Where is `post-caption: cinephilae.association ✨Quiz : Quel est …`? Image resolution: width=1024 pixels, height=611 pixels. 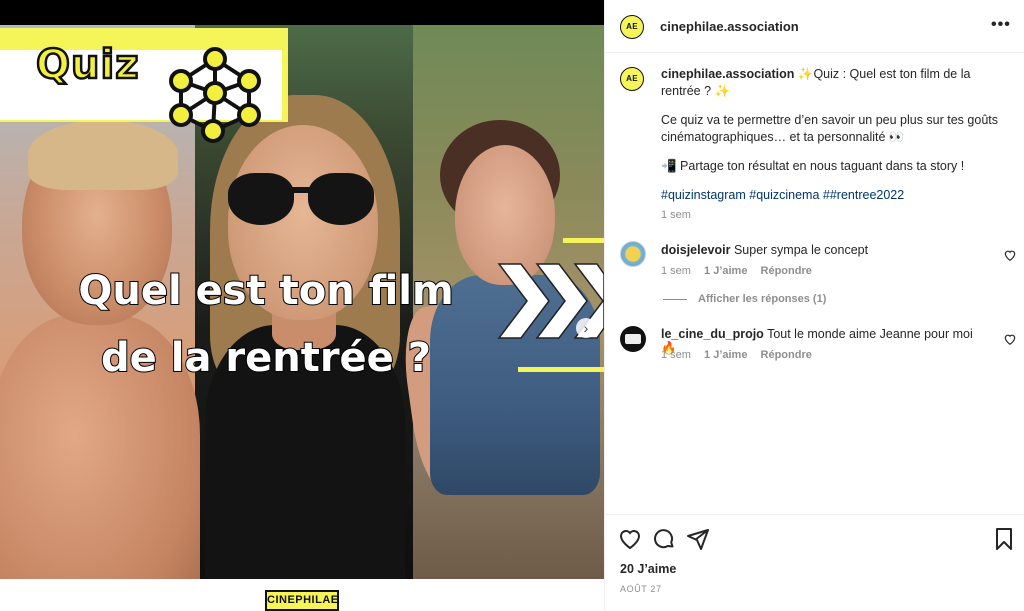
post-caption: cinephilae.association ✨Quiz : Quel est … is located at coordinates (833, 138).